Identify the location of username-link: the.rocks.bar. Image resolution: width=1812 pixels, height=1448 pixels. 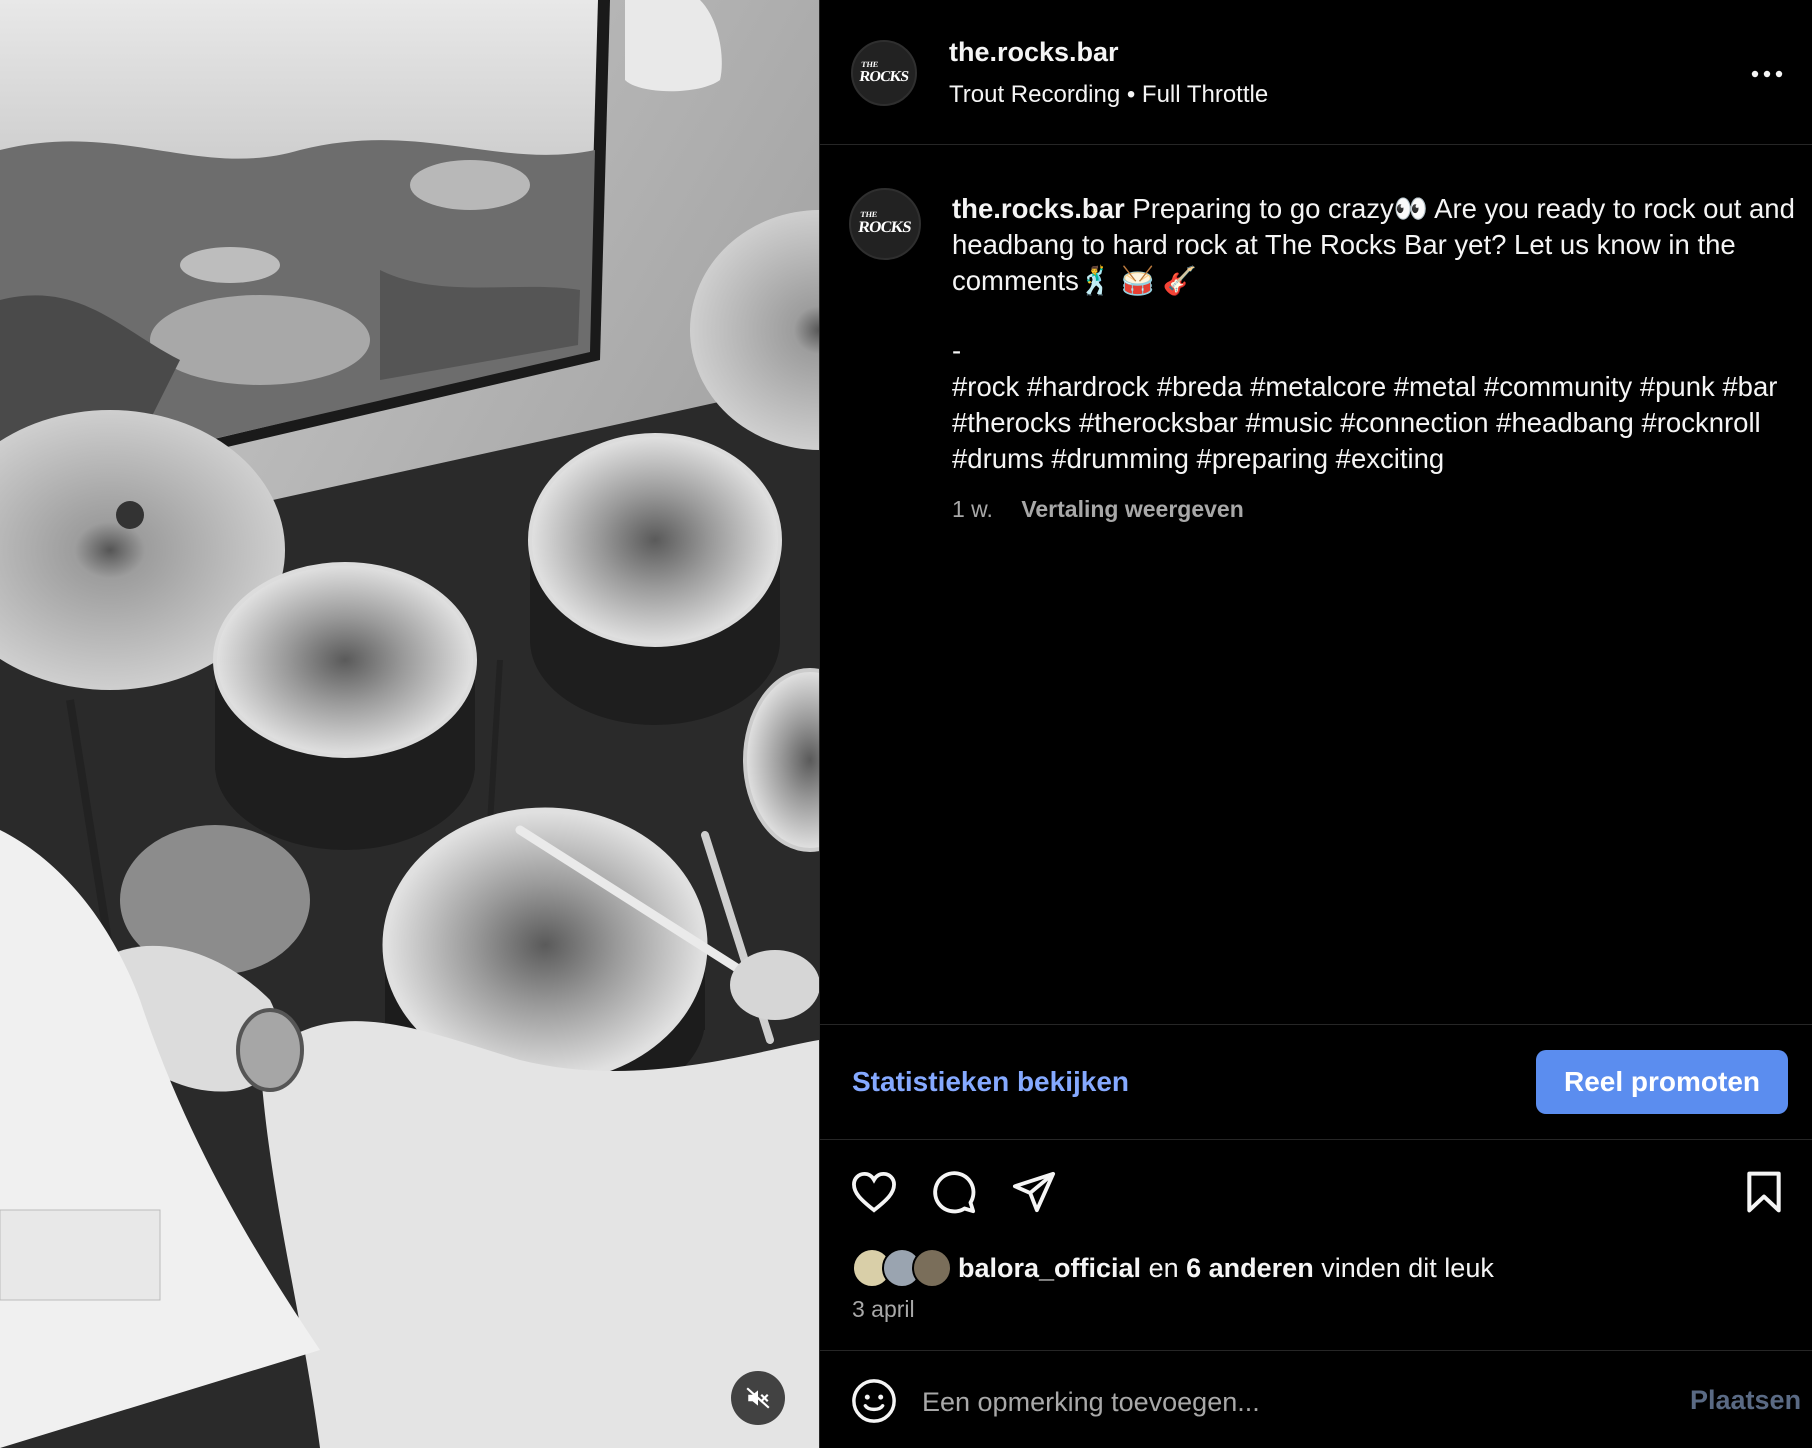
(1034, 52).